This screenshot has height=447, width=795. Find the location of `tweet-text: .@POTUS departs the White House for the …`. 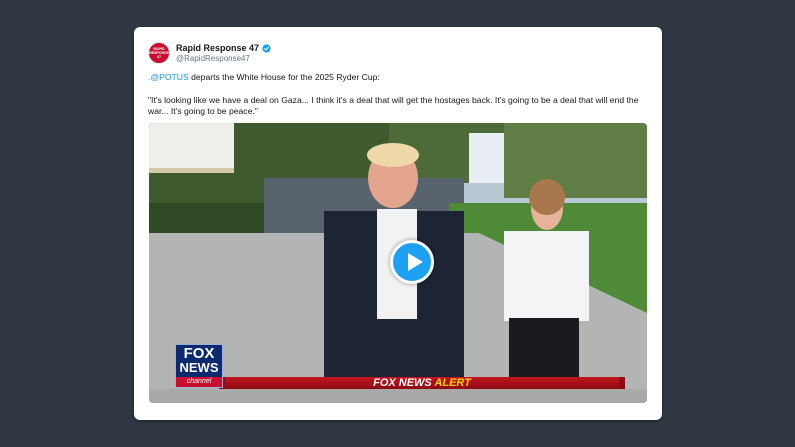

tweet-text: .@POTUS departs the White House for the … is located at coordinates (398, 100).